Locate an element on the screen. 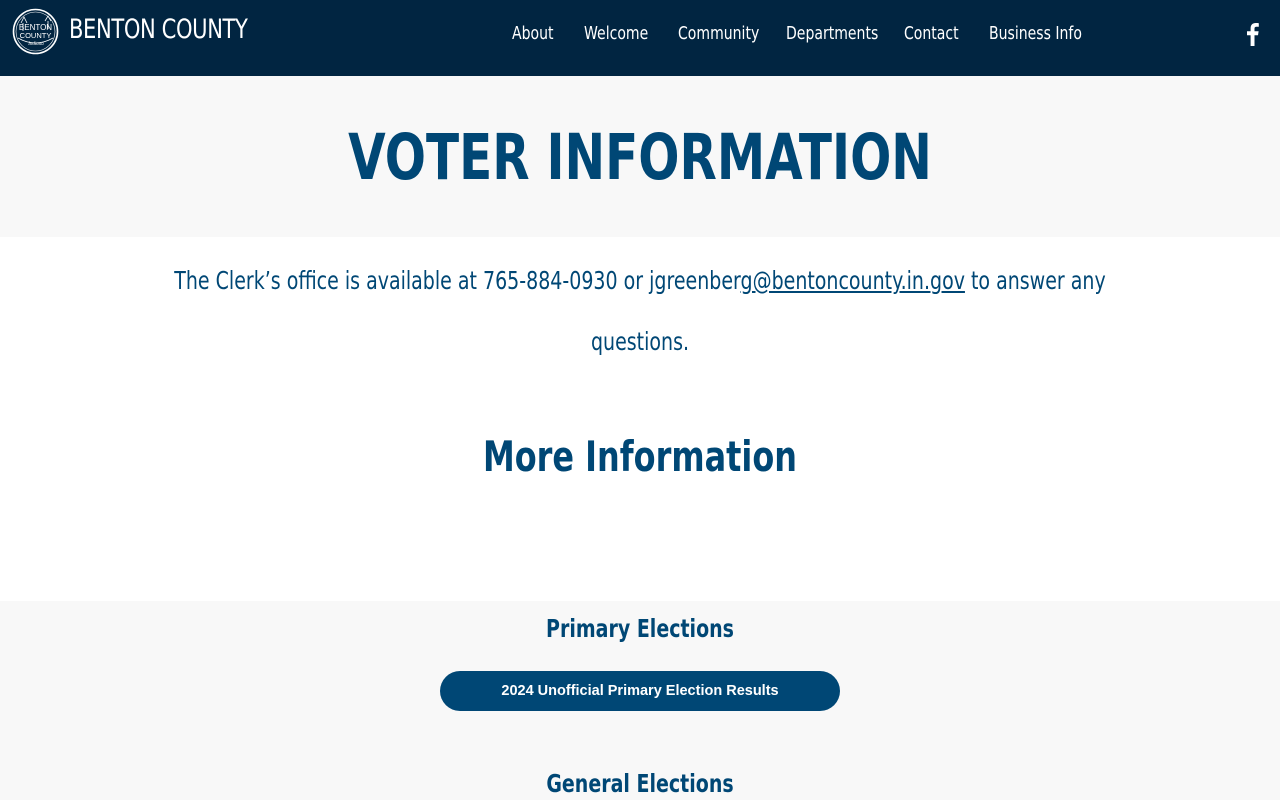  site-name: BENTON COUNTY is located at coordinates (158, 29).